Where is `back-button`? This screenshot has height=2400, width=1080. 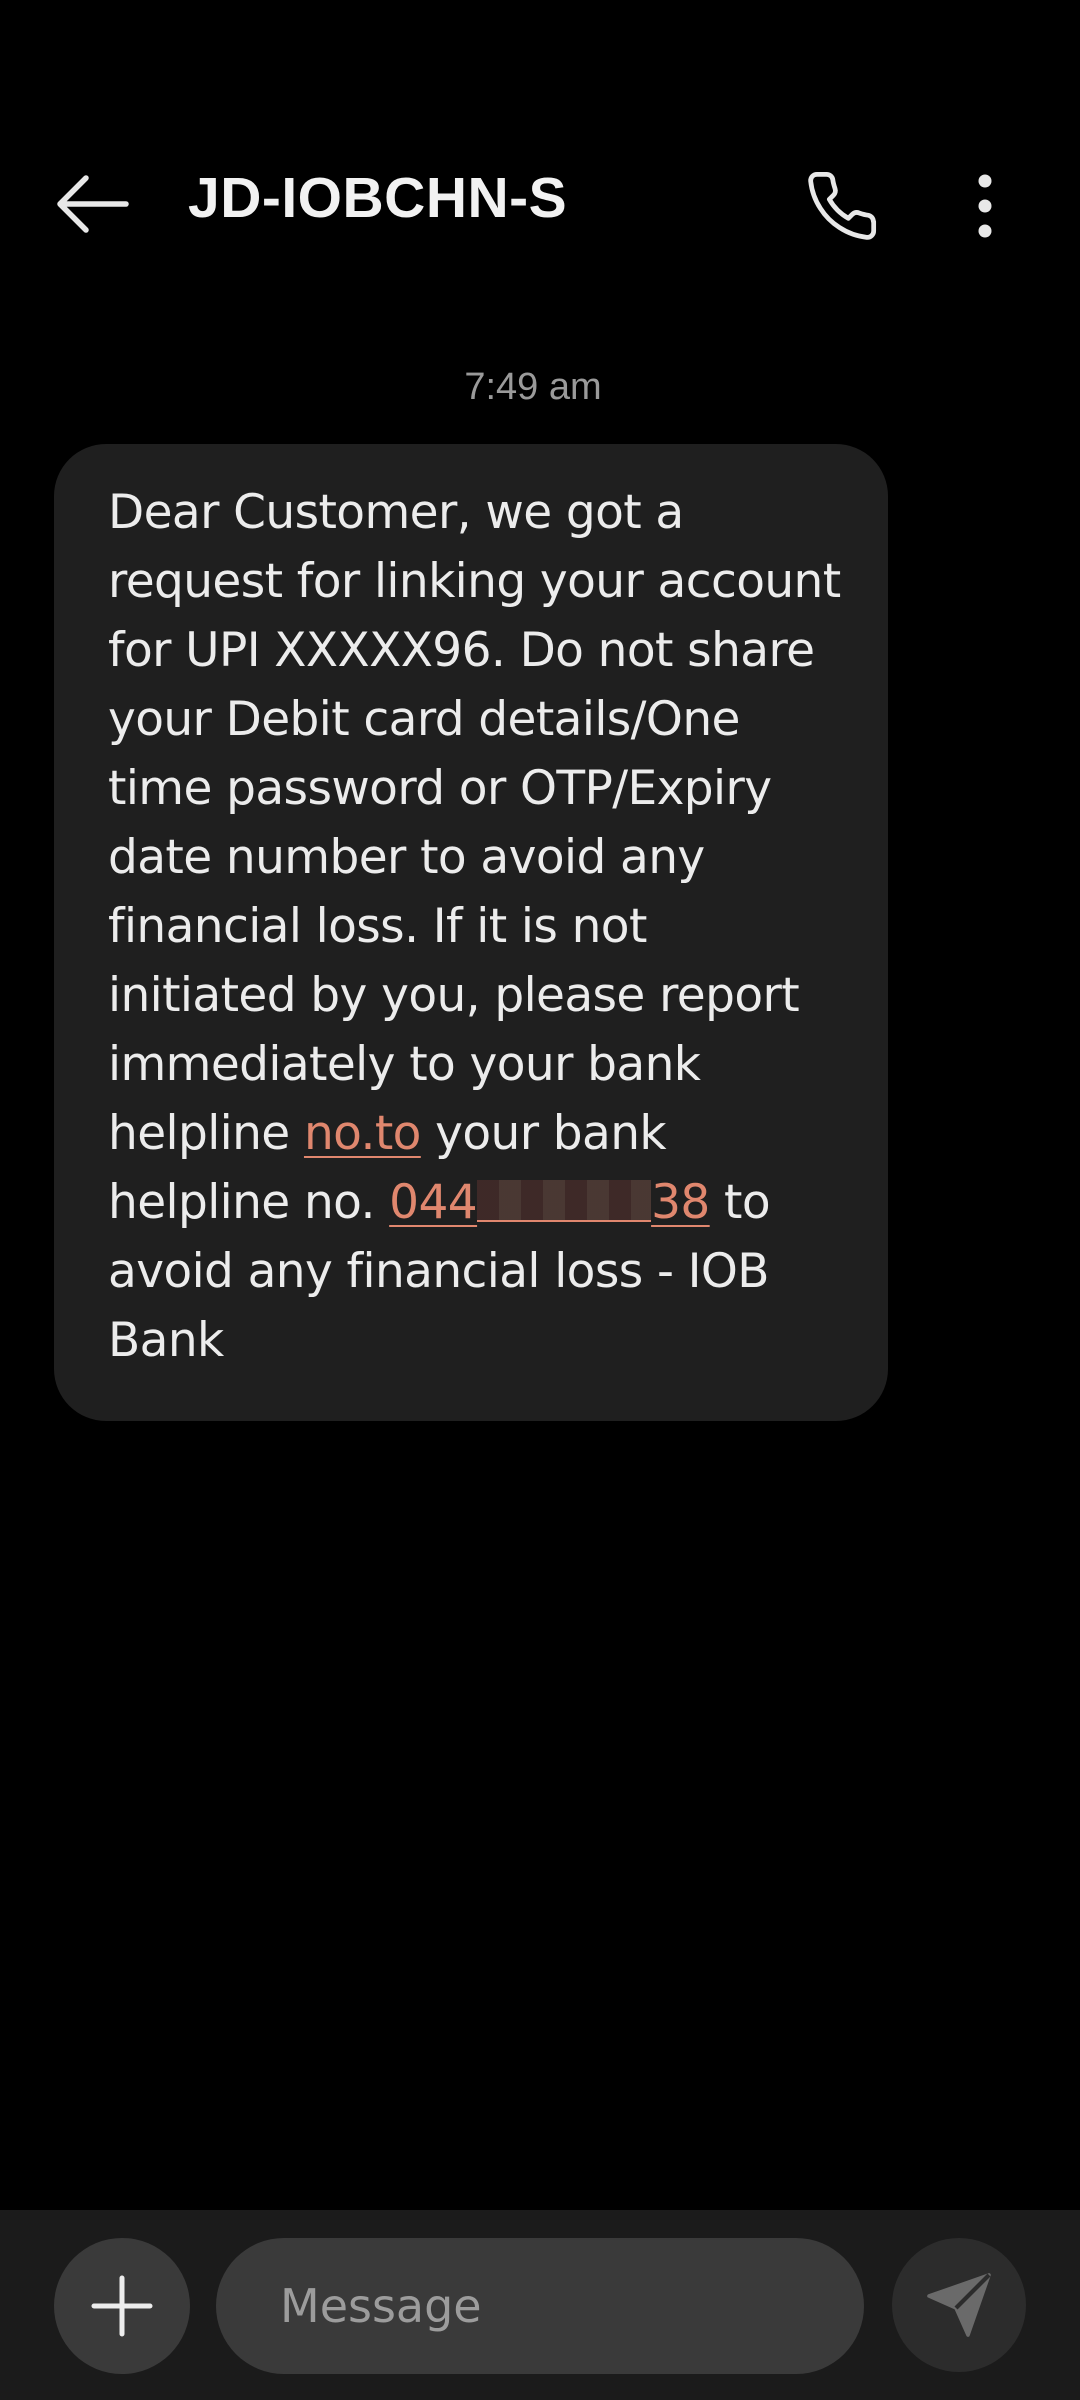 back-button is located at coordinates (92, 204).